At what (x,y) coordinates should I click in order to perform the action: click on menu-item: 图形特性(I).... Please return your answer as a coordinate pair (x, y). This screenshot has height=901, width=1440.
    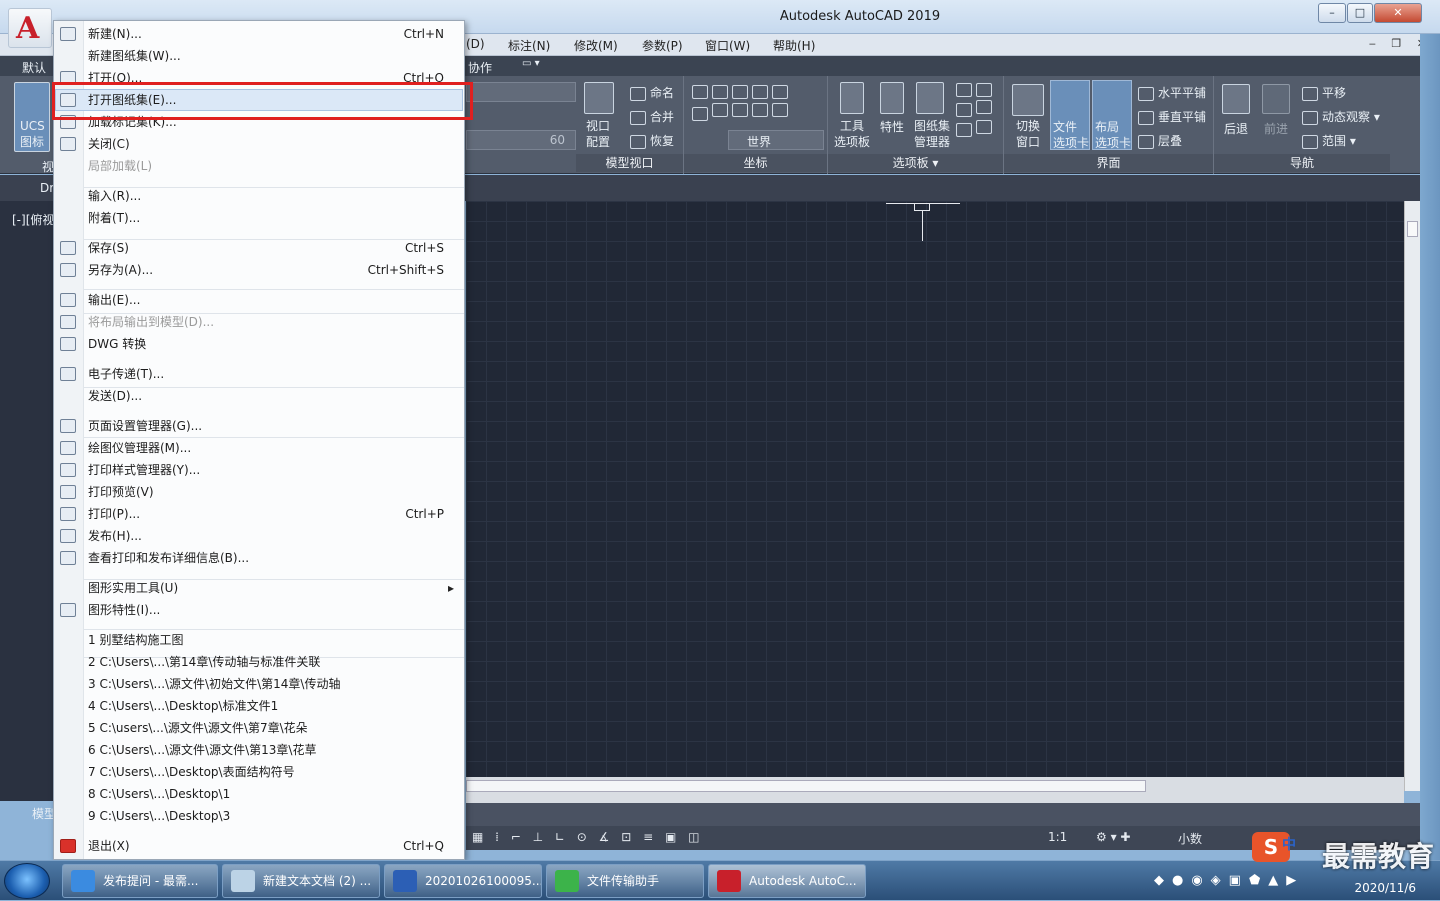
    Looking at the image, I should click on (259, 610).